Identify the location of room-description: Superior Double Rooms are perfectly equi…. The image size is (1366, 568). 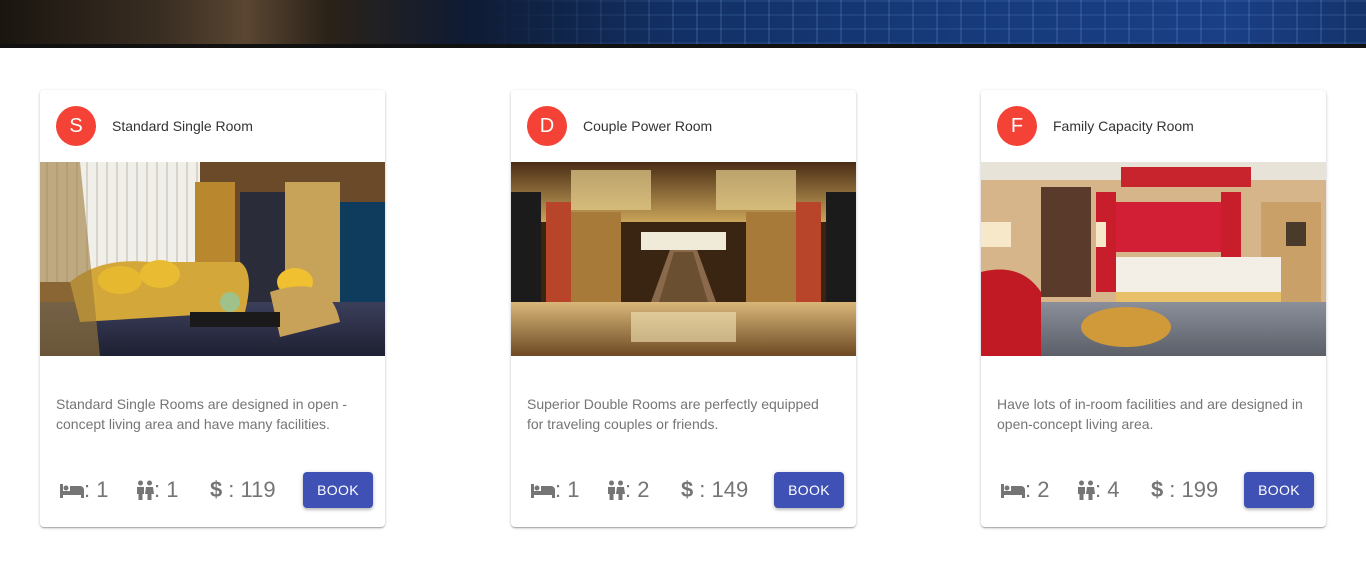
(673, 414).